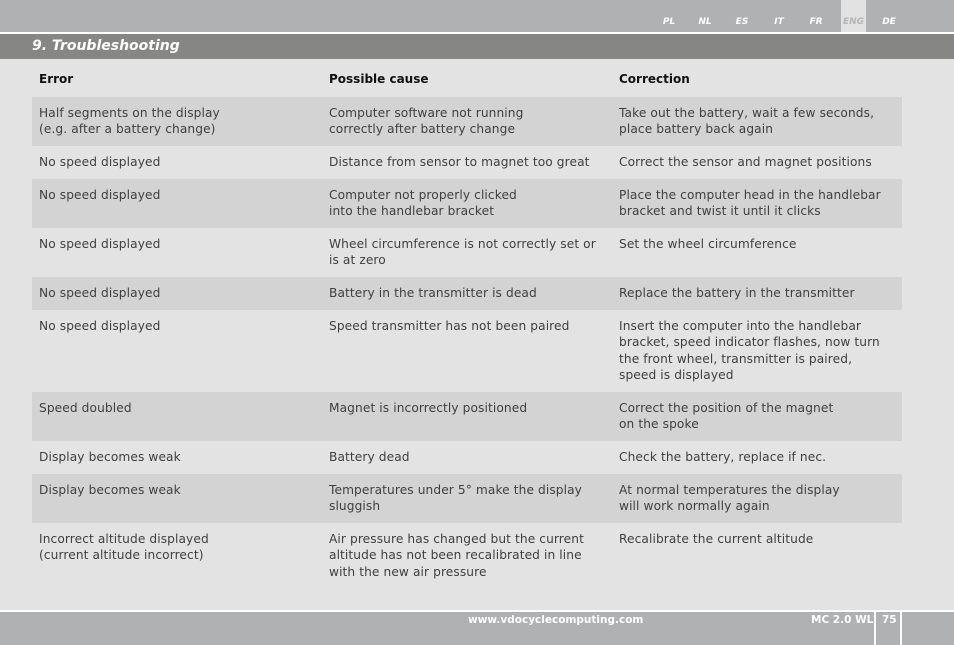 Image resolution: width=954 pixels, height=645 pixels. Describe the element at coordinates (477, 46) in the screenshot. I see `section-header: 9. Troubleshooting` at that location.